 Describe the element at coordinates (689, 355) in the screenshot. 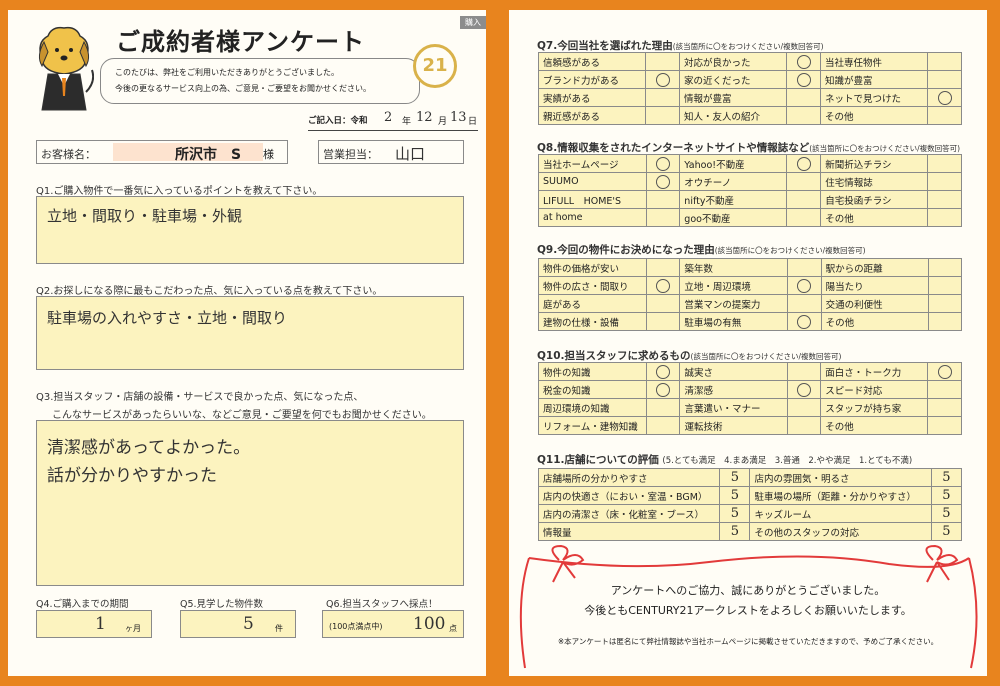

I see `q10-title: Q10.担当スタッフに求めるもの(該当箇所に〇をおつけください/複数回答可)` at that location.